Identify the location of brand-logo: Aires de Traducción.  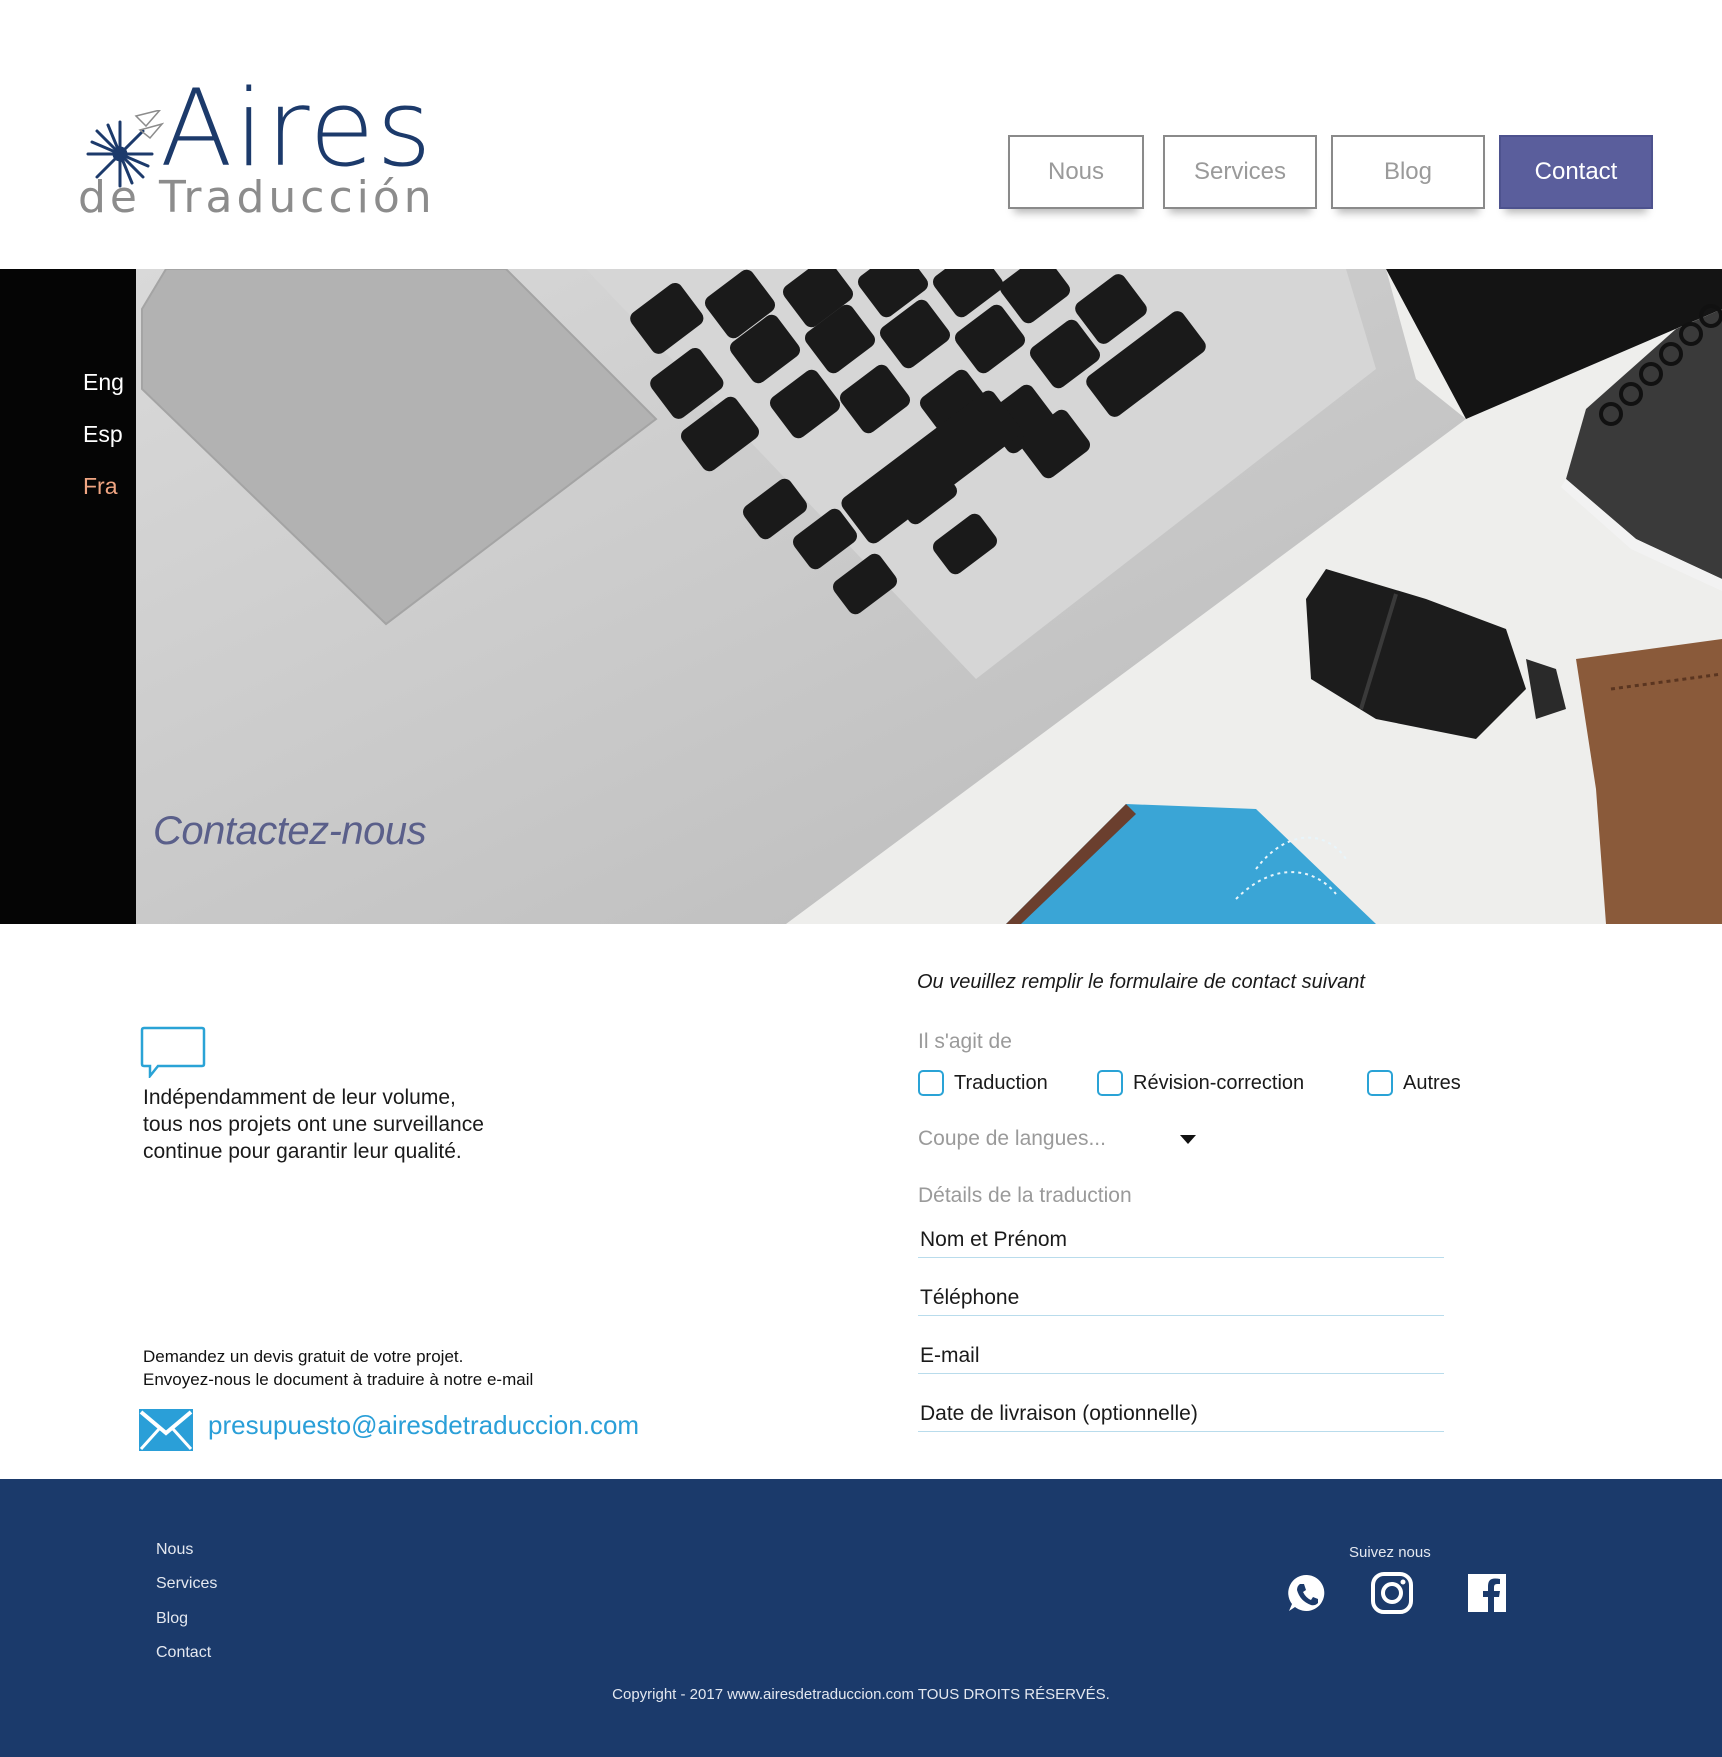
(255, 153).